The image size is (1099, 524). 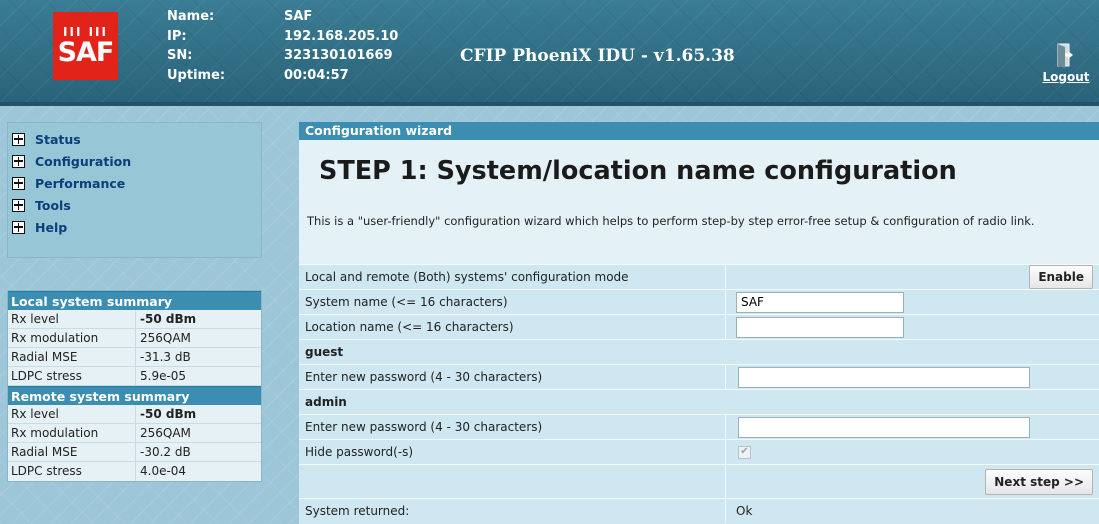 I want to click on location-name-row: Location name (<= 16 characters), so click(x=699, y=326).